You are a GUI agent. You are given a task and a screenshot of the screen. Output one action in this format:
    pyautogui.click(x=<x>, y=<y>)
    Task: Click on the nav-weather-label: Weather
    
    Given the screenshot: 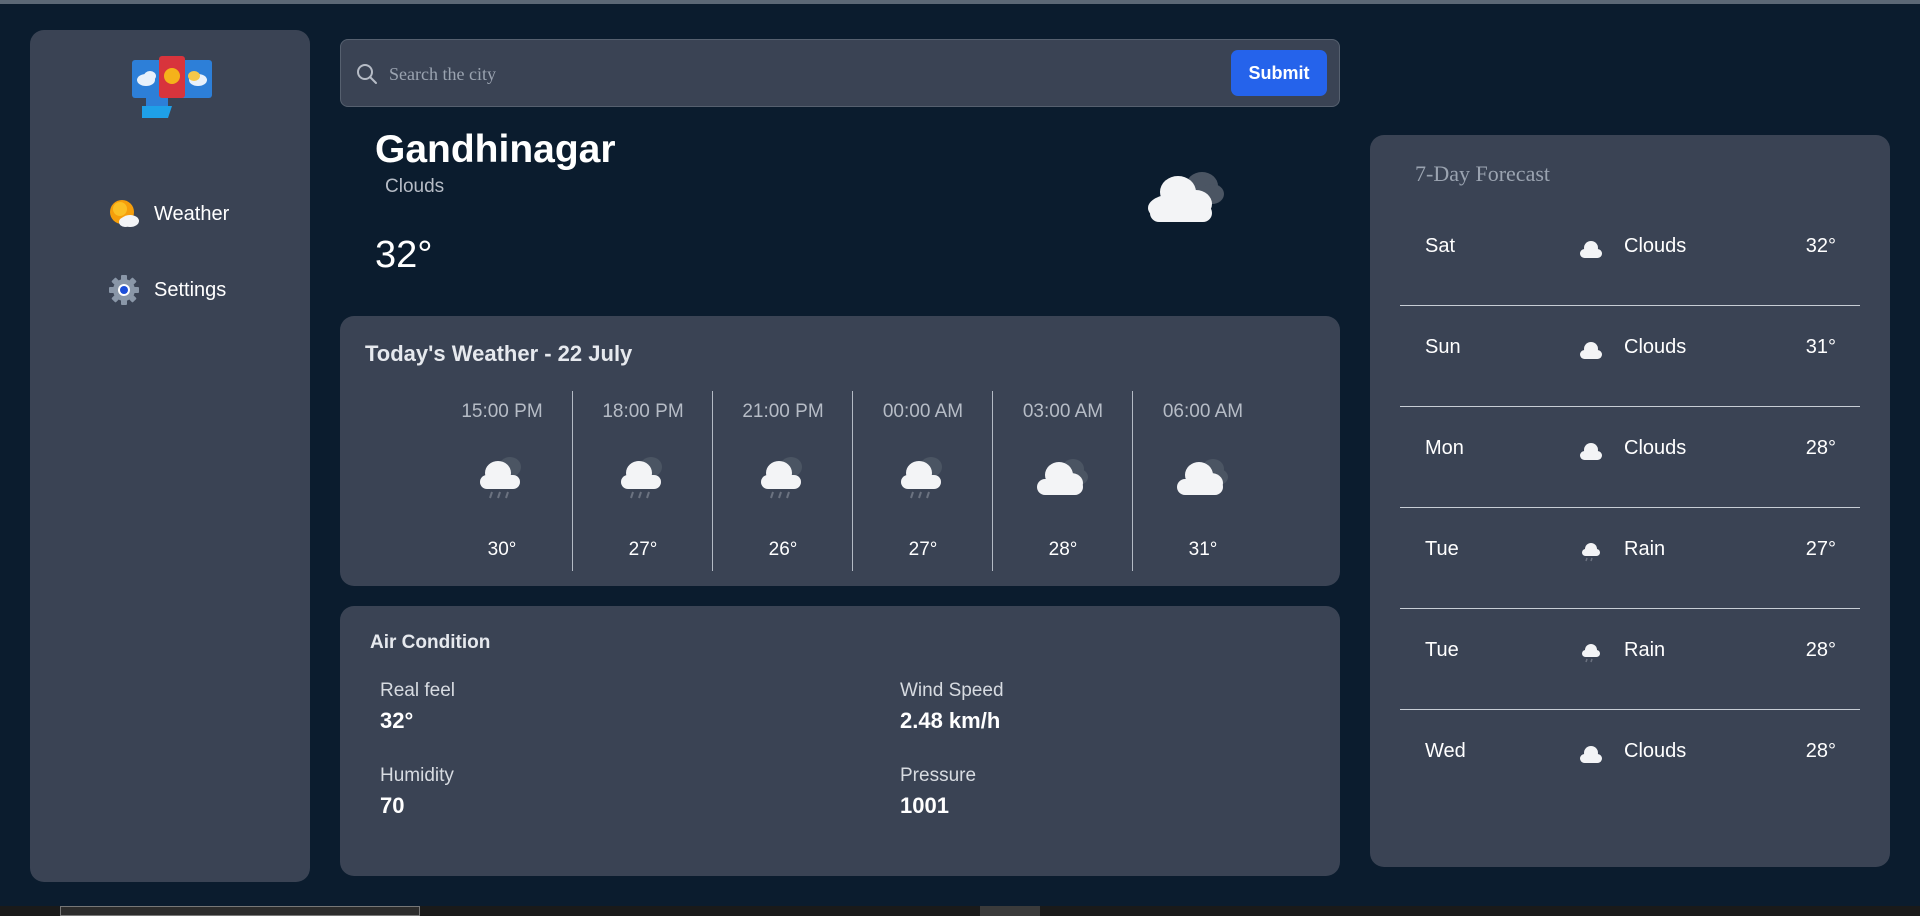 What is the action you would take?
    pyautogui.click(x=192, y=213)
    